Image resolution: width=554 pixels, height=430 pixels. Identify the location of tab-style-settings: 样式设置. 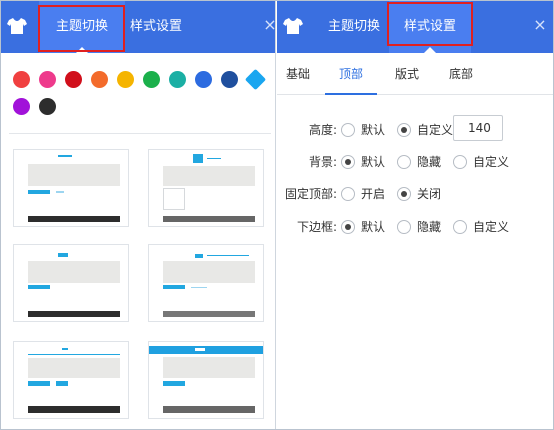
(156, 27).